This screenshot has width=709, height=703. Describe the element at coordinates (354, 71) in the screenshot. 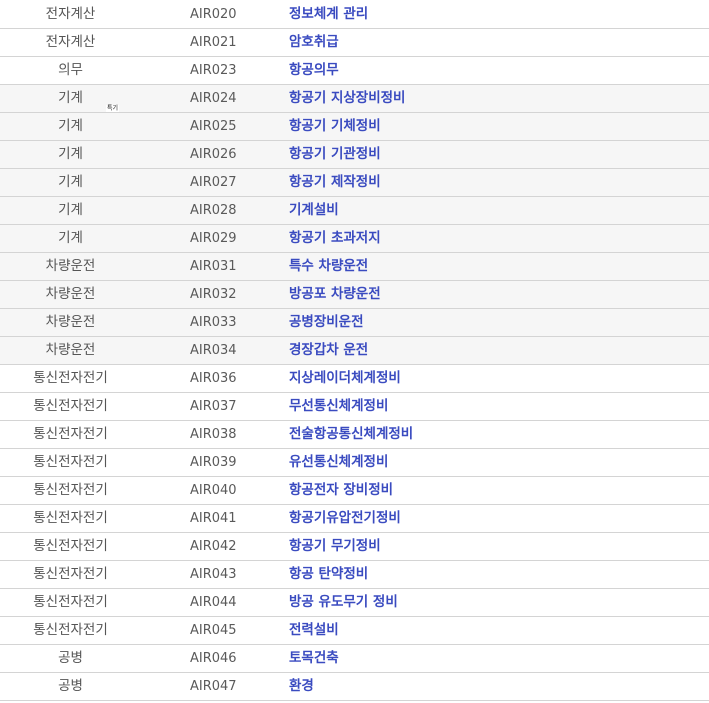

I see `table-row: 의무 AIR023 항공의무` at that location.